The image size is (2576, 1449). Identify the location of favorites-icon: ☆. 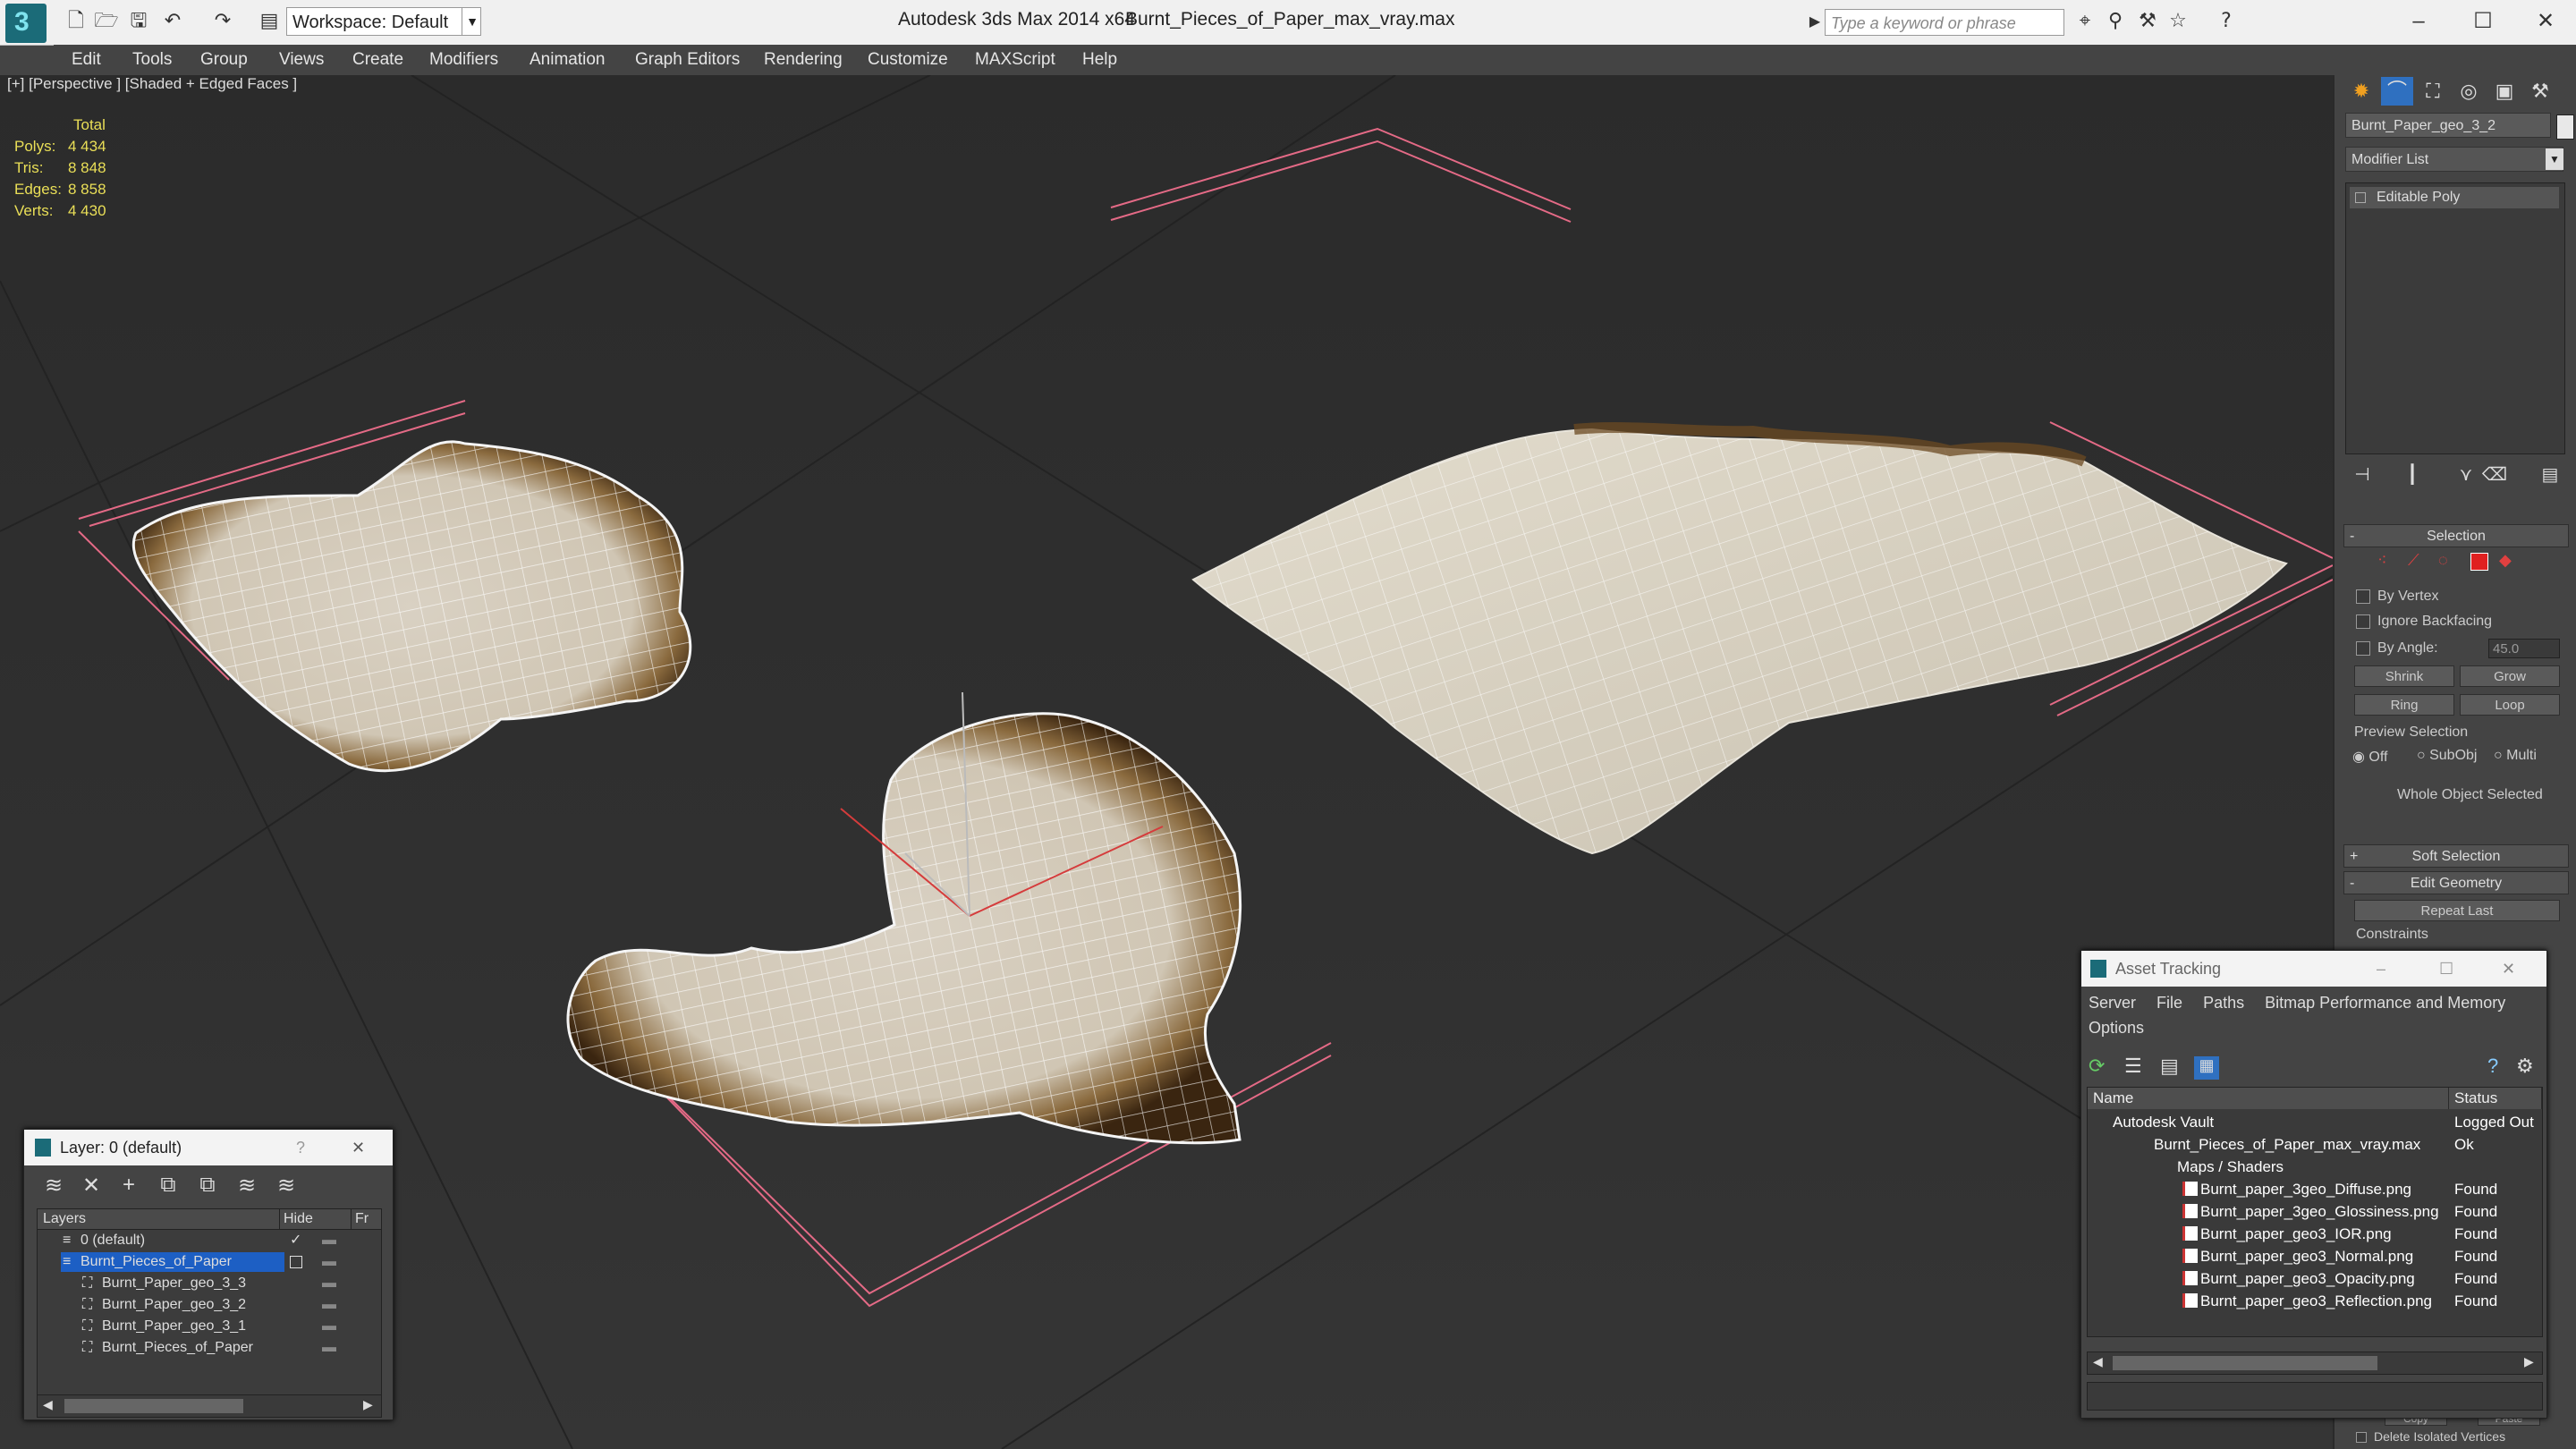
(2178, 21).